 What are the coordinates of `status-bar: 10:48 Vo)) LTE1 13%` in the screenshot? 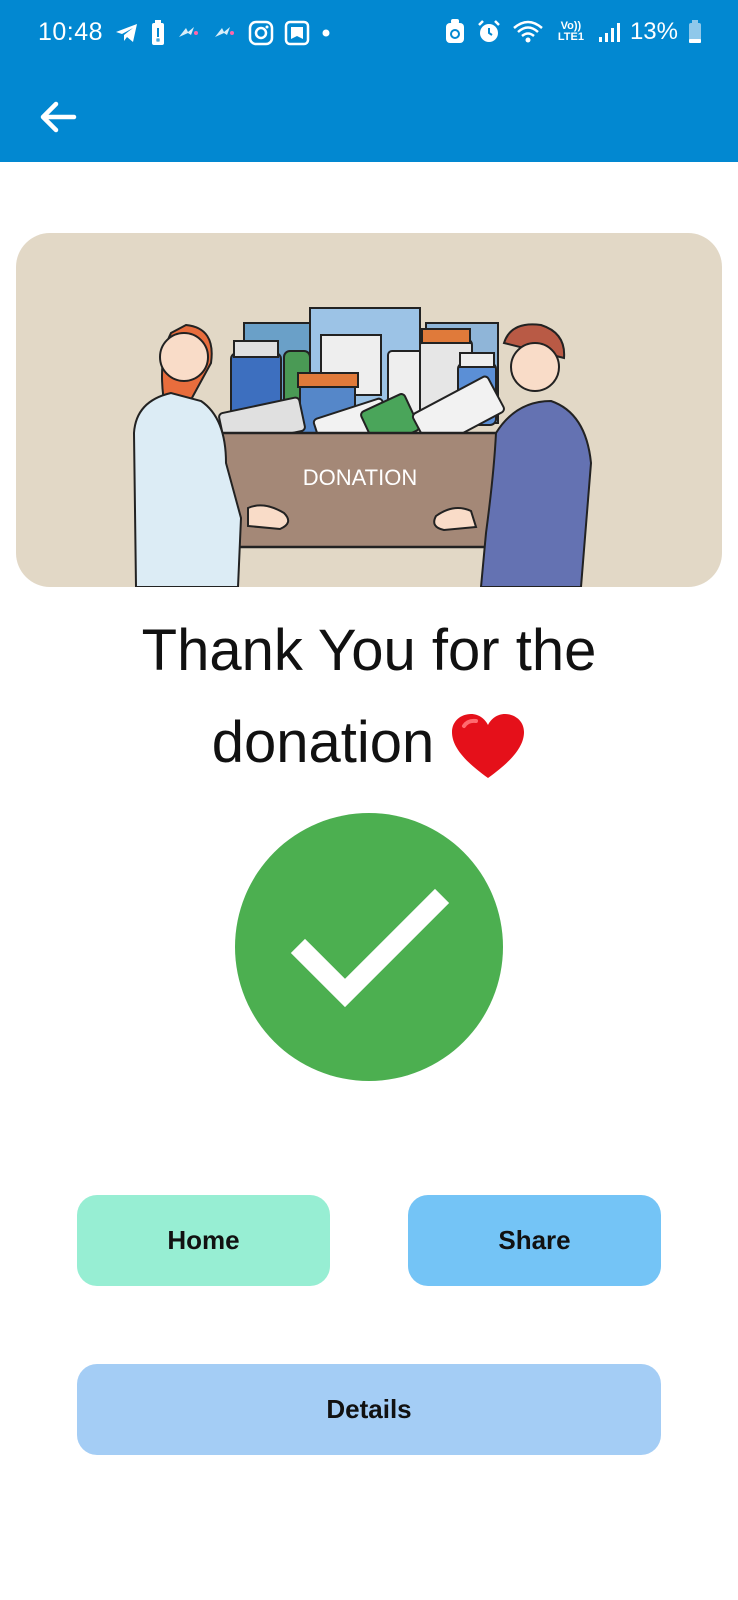 It's located at (369, 36).